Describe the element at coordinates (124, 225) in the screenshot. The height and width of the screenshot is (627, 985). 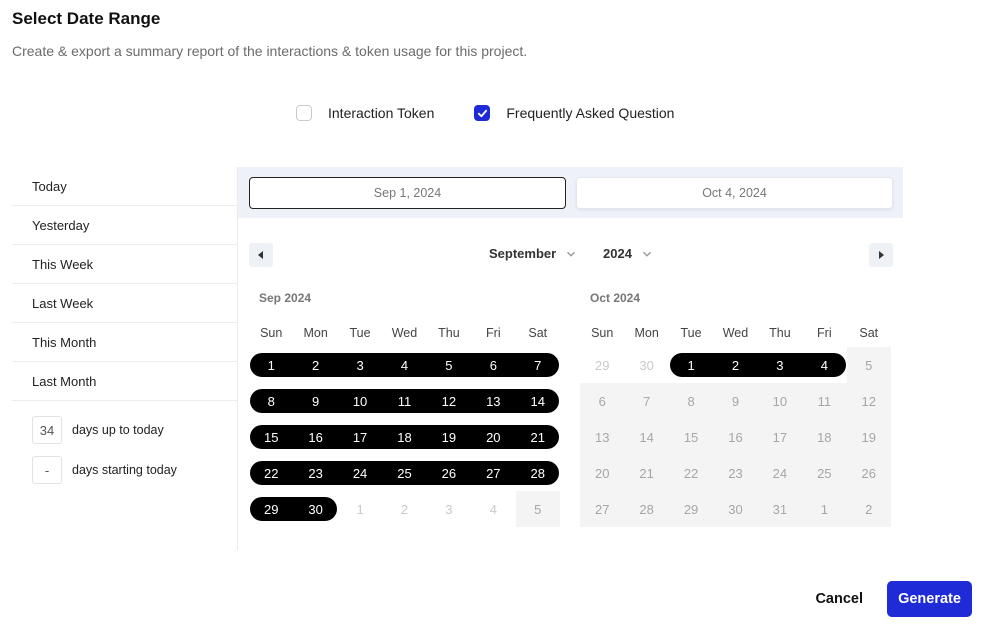
I see `preset-yesterday: Yesterday` at that location.